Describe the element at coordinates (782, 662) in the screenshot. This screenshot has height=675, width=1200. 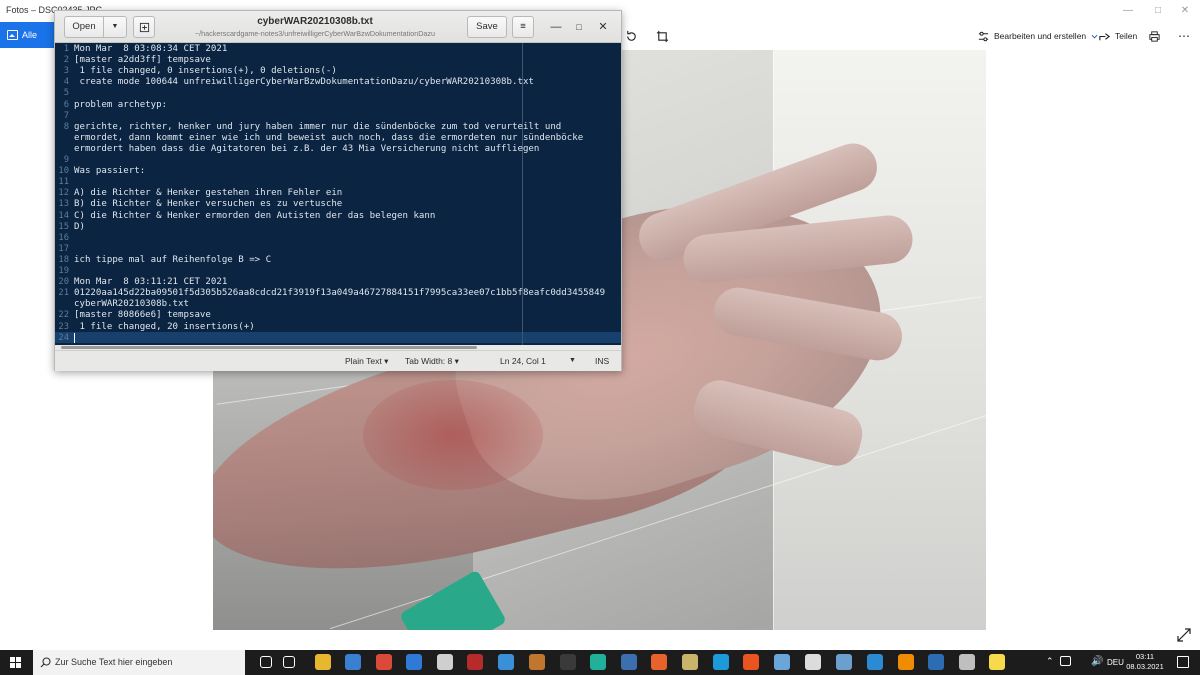
I see `weather-icon` at that location.